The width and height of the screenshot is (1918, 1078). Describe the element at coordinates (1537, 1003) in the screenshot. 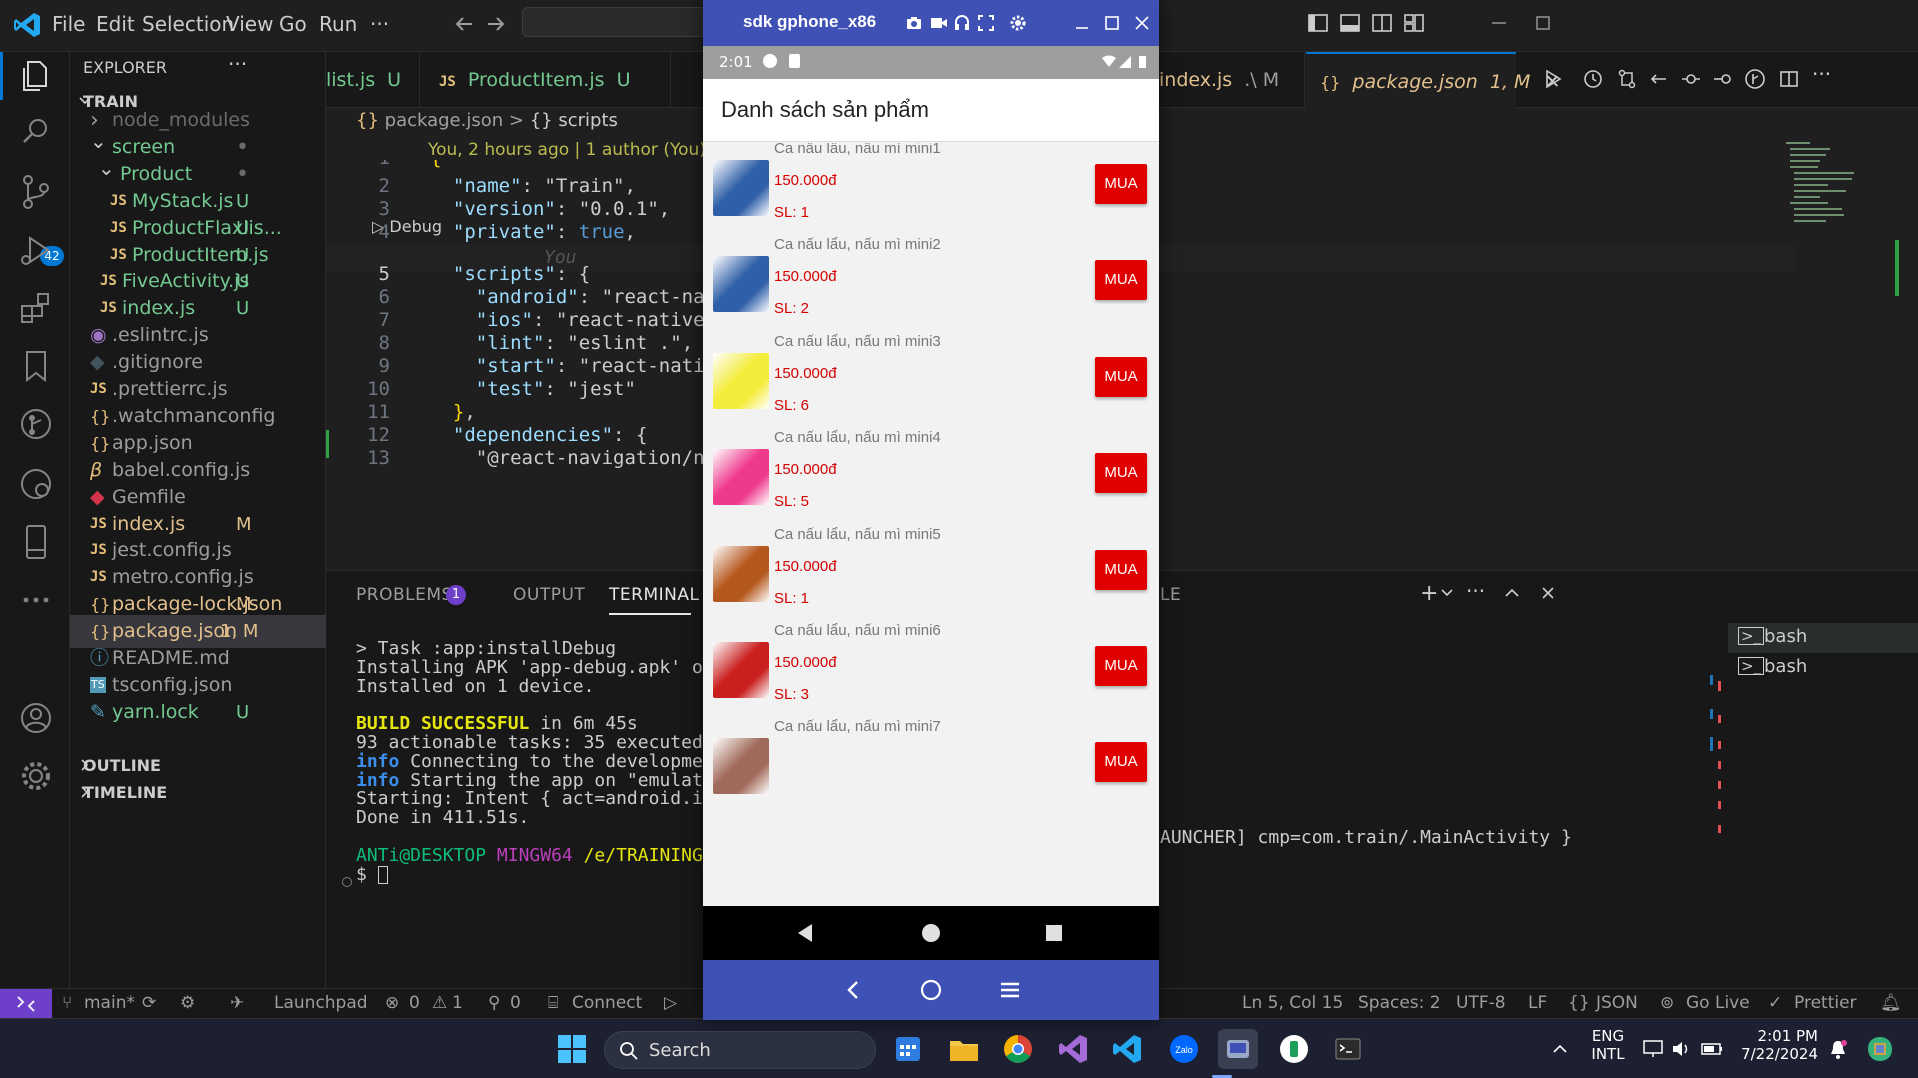

I see `line-ending: LF` at that location.